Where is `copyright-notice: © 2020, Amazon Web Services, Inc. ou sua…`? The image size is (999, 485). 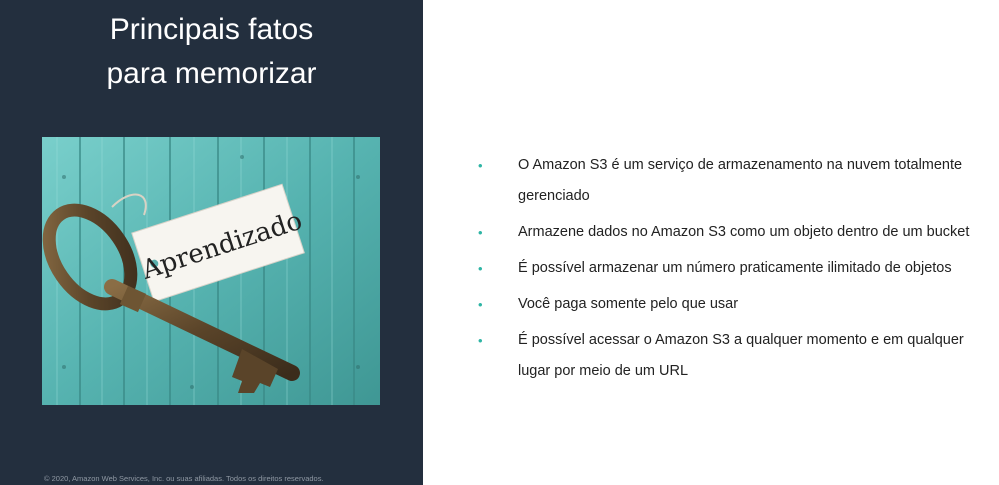 copyright-notice: © 2020, Amazon Web Services, Inc. ou sua… is located at coordinates (184, 478).